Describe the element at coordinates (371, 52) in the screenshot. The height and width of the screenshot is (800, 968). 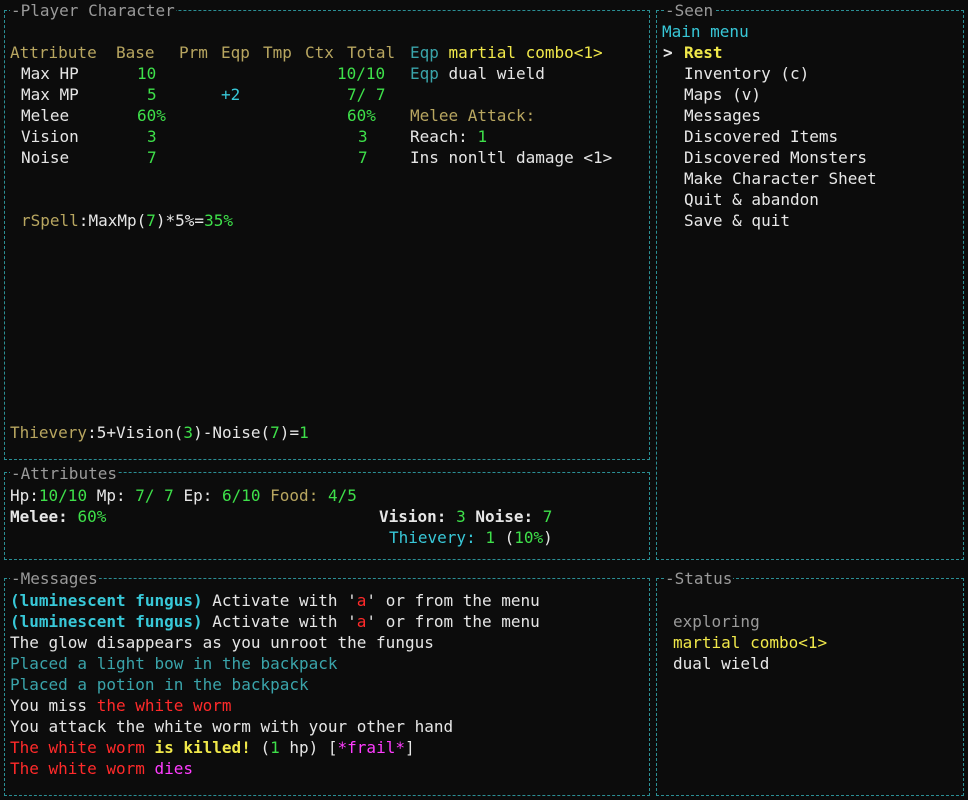
I see `header-total: Total` at that location.